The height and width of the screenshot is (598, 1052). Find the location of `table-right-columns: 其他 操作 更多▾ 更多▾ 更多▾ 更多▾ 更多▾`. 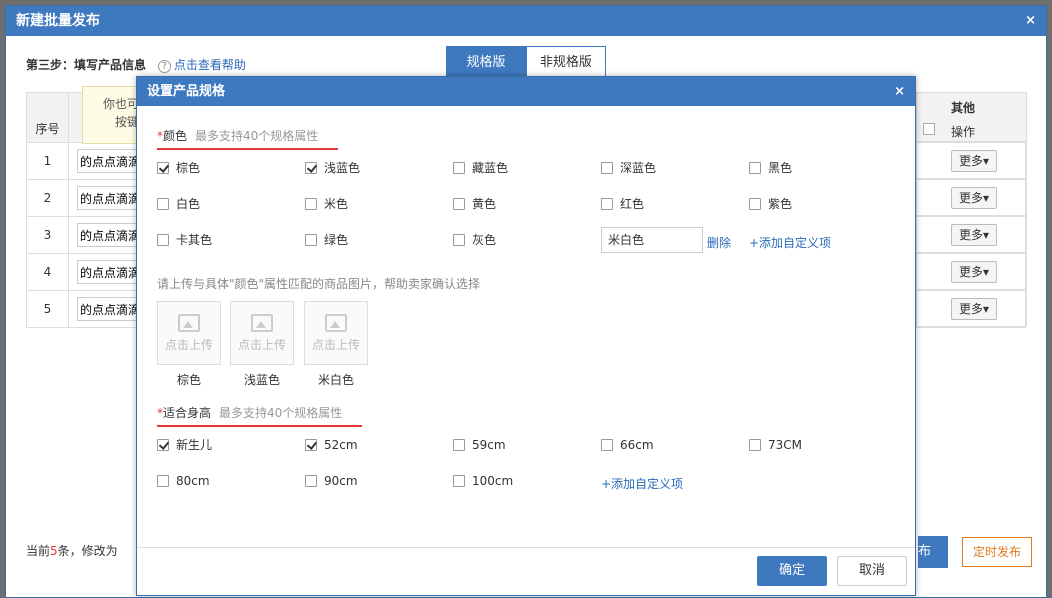

table-right-columns: 其他 操作 更多▾ 更多▾ 更多▾ 更多▾ 更多▾ is located at coordinates (971, 209).